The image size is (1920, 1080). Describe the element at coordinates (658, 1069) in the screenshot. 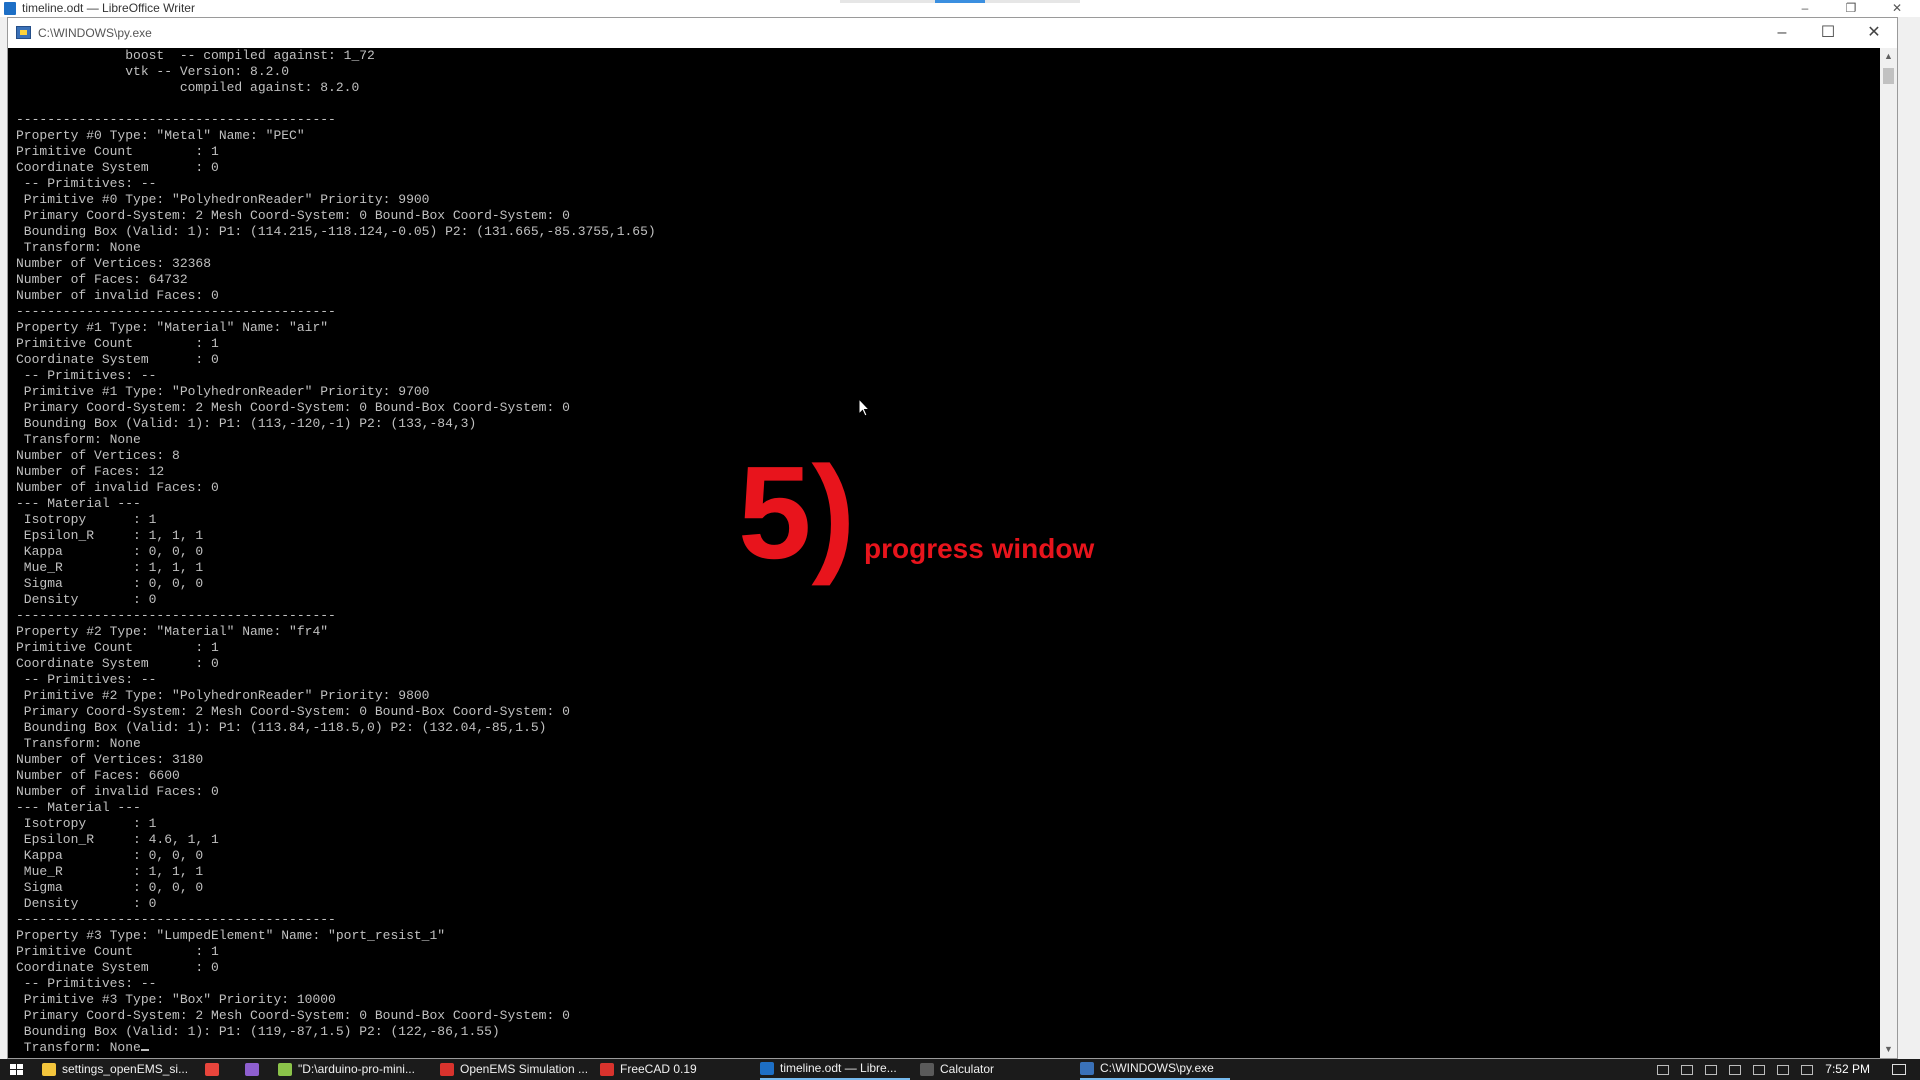

I see `taskbar-item-label: FreeCAD 0.19` at that location.